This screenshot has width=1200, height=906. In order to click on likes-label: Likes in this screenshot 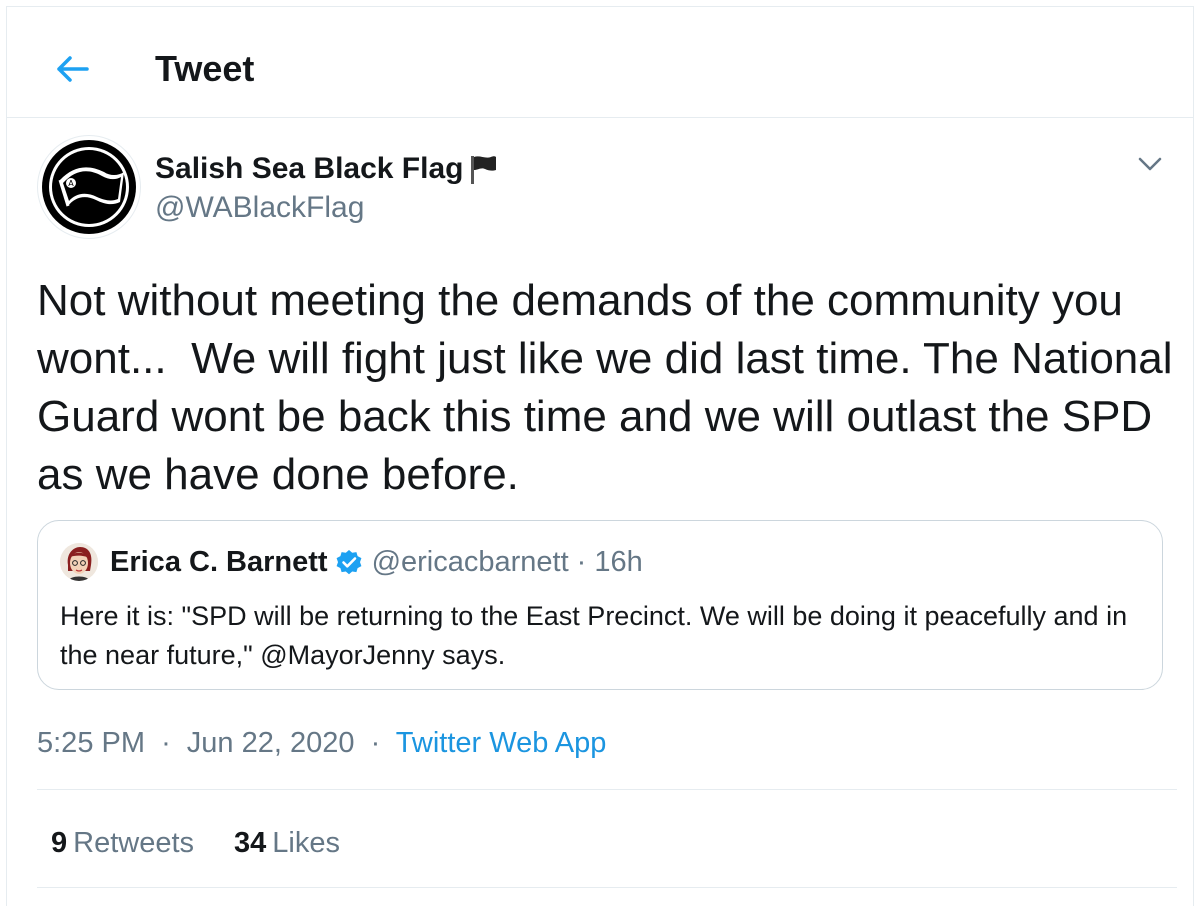, I will do `click(306, 843)`.